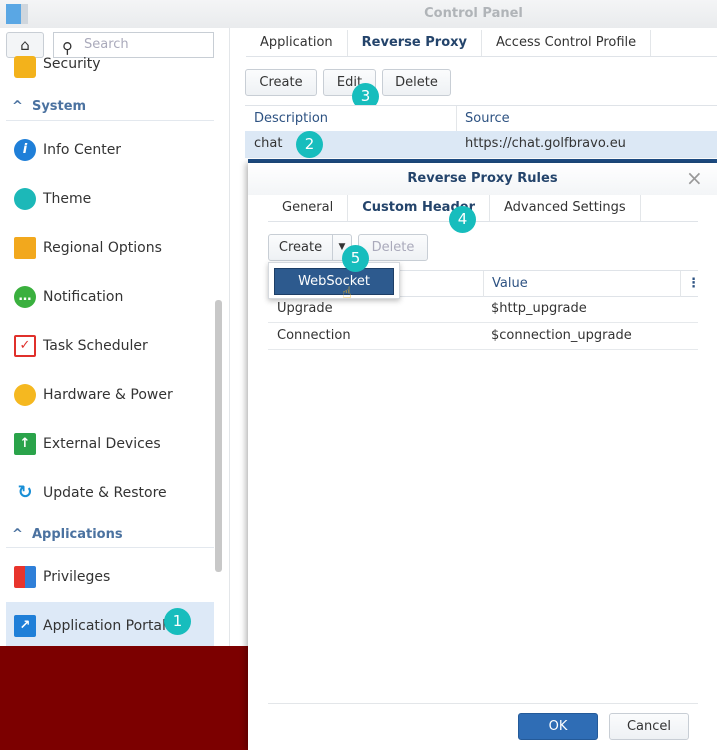 This screenshot has height=750, width=717. Describe the element at coordinates (25, 577) in the screenshot. I see `privileges-icon` at that location.